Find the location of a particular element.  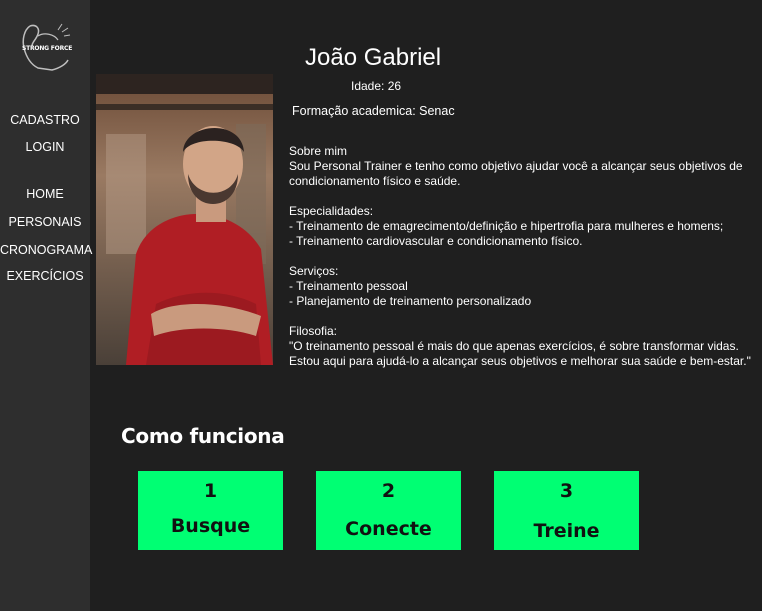

step-number: 3 is located at coordinates (566, 491).